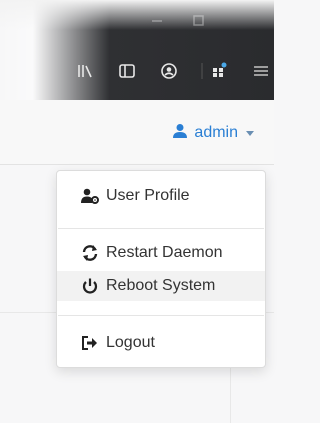 The image size is (320, 423). Describe the element at coordinates (137, 132) in the screenshot. I see `app-navbar: admin` at that location.